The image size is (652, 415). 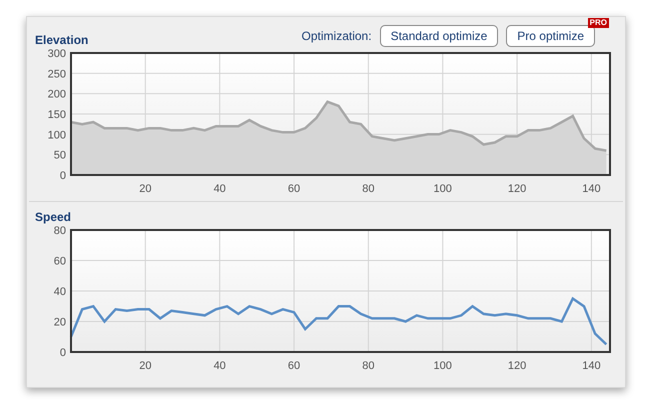 I want to click on y-tick-label: 250, so click(x=57, y=74).